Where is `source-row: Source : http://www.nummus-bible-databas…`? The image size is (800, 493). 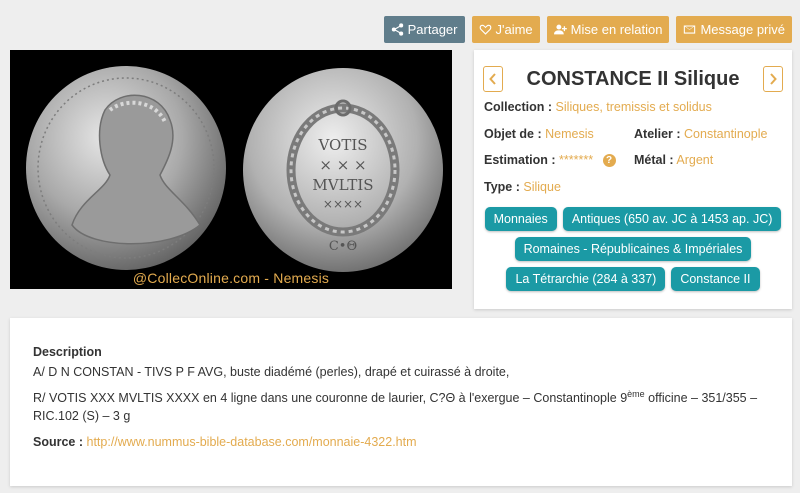
source-row: Source : http://www.nummus-bible-databas… is located at coordinates (401, 442).